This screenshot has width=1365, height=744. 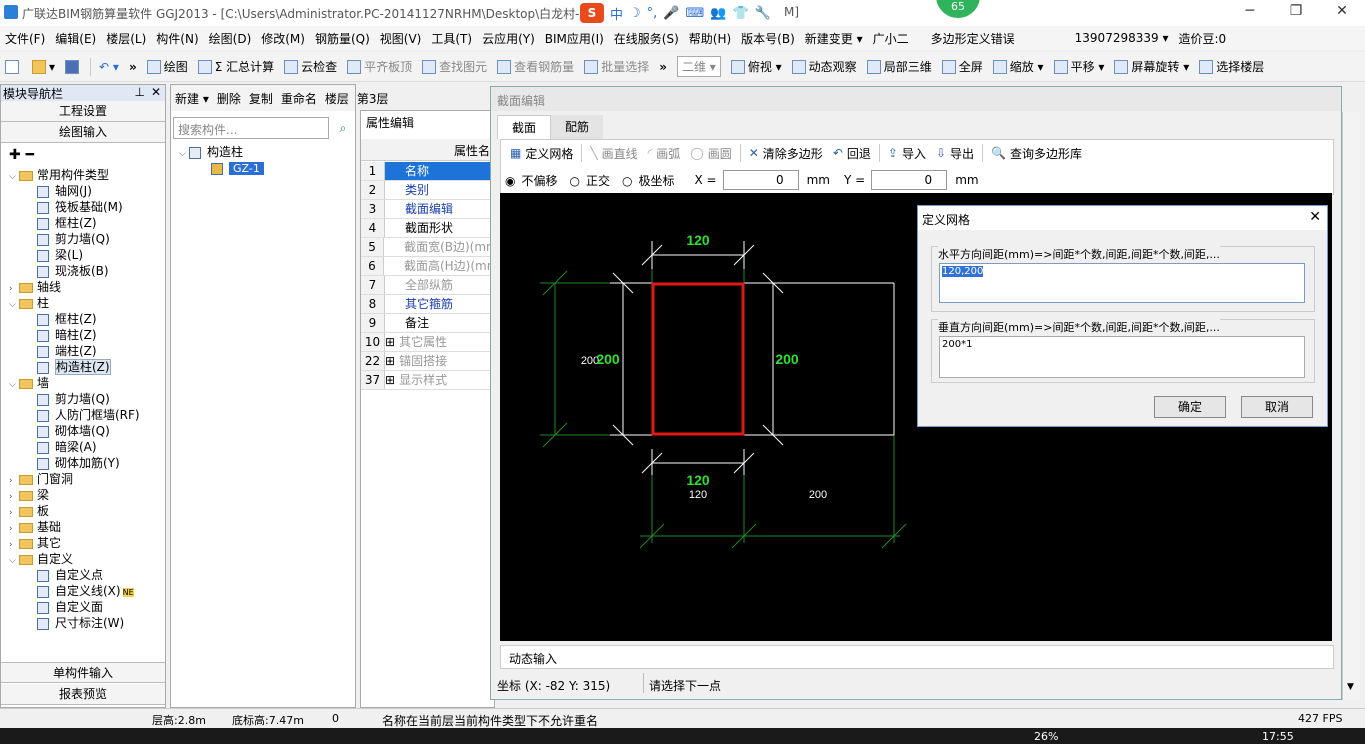 I want to click on v-spacing-input: 200*1, so click(x=1122, y=357).